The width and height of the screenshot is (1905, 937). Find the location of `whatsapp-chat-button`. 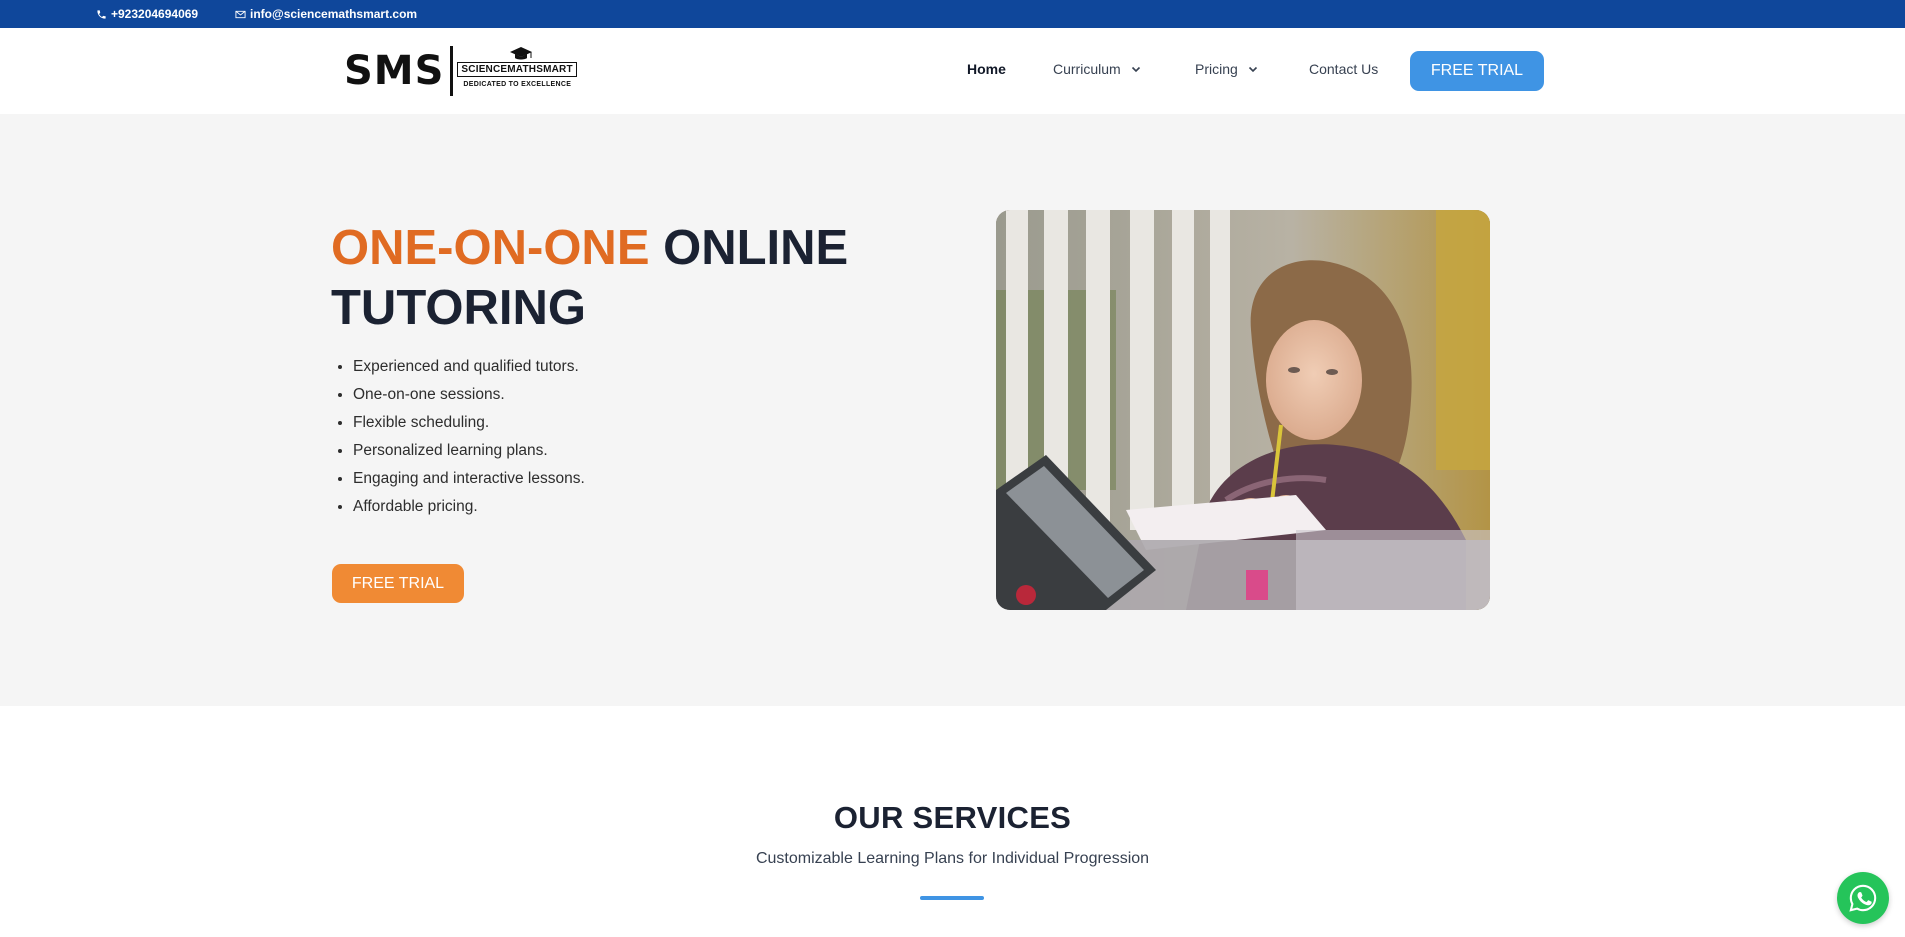

whatsapp-chat-button is located at coordinates (1863, 898).